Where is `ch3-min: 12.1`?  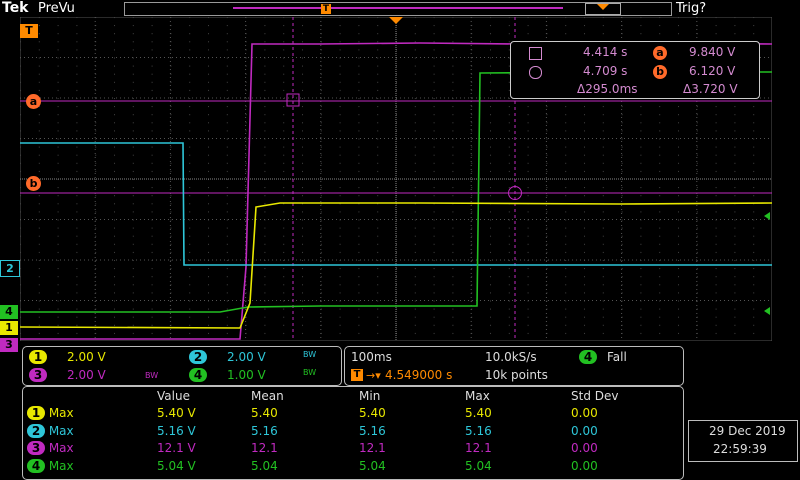
ch3-min: 12.1 is located at coordinates (372, 448).